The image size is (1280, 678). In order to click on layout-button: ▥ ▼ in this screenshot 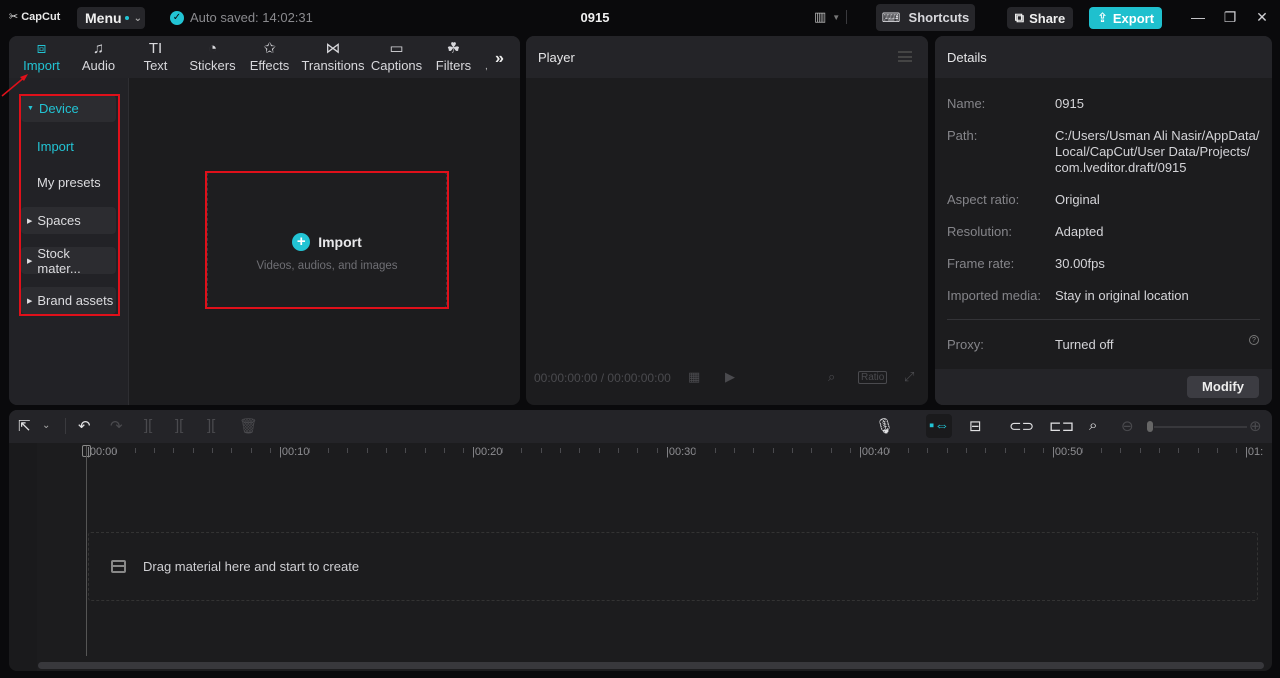, I will do `click(831, 17)`.